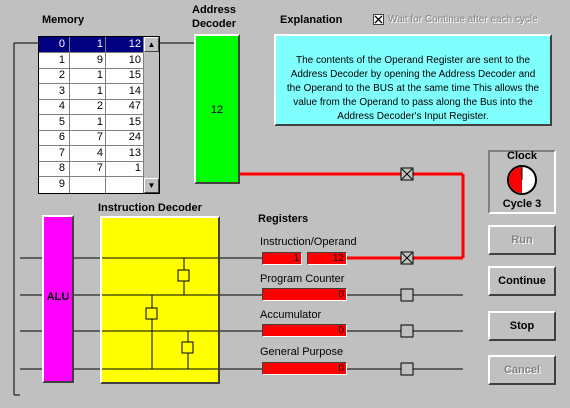 The image size is (570, 408). What do you see at coordinates (522, 326) in the screenshot?
I see `stop-button: Stop` at bounding box center [522, 326].